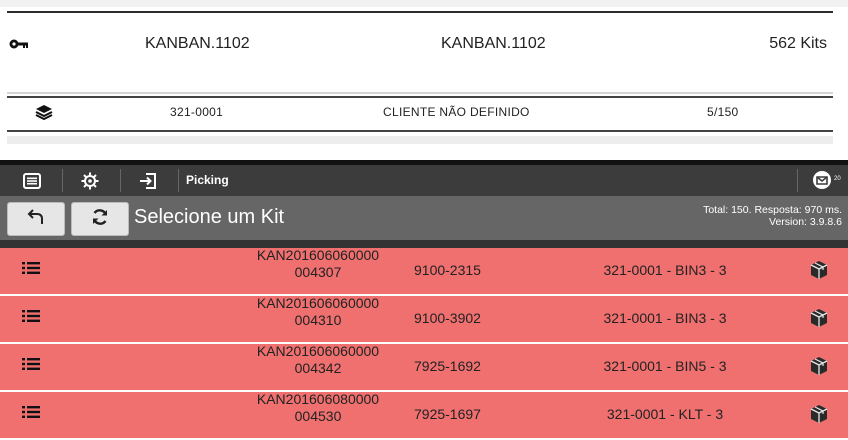 The height and width of the screenshot is (440, 848). Describe the element at coordinates (447, 318) in the screenshot. I see `kit-part: 9100-3902` at that location.